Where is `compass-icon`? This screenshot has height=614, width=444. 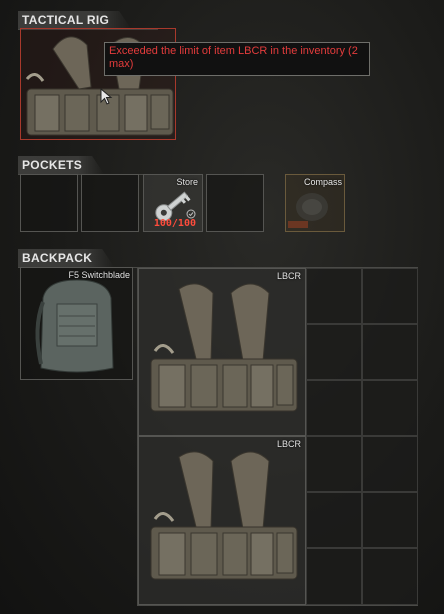
compass-icon is located at coordinates (308, 210).